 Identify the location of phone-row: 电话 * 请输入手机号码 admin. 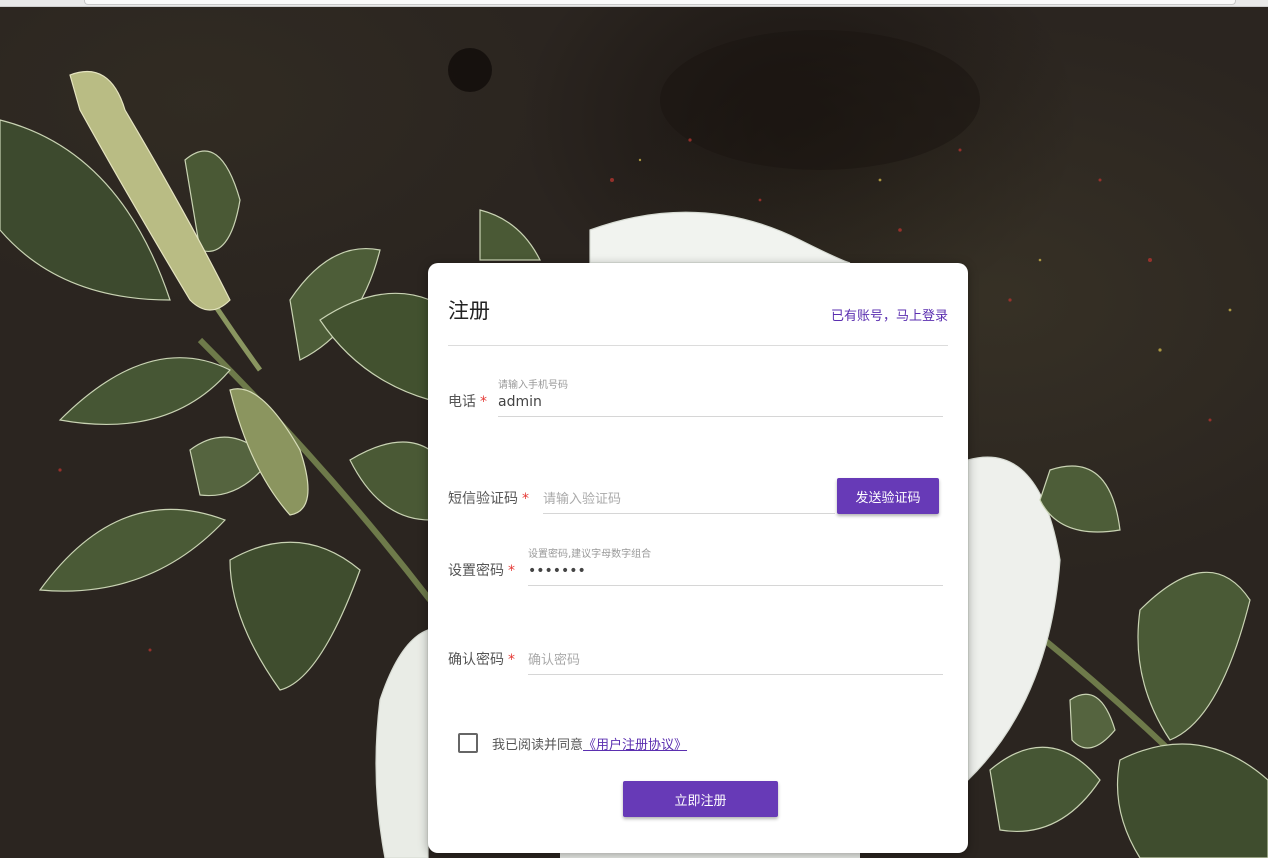
(695, 395).